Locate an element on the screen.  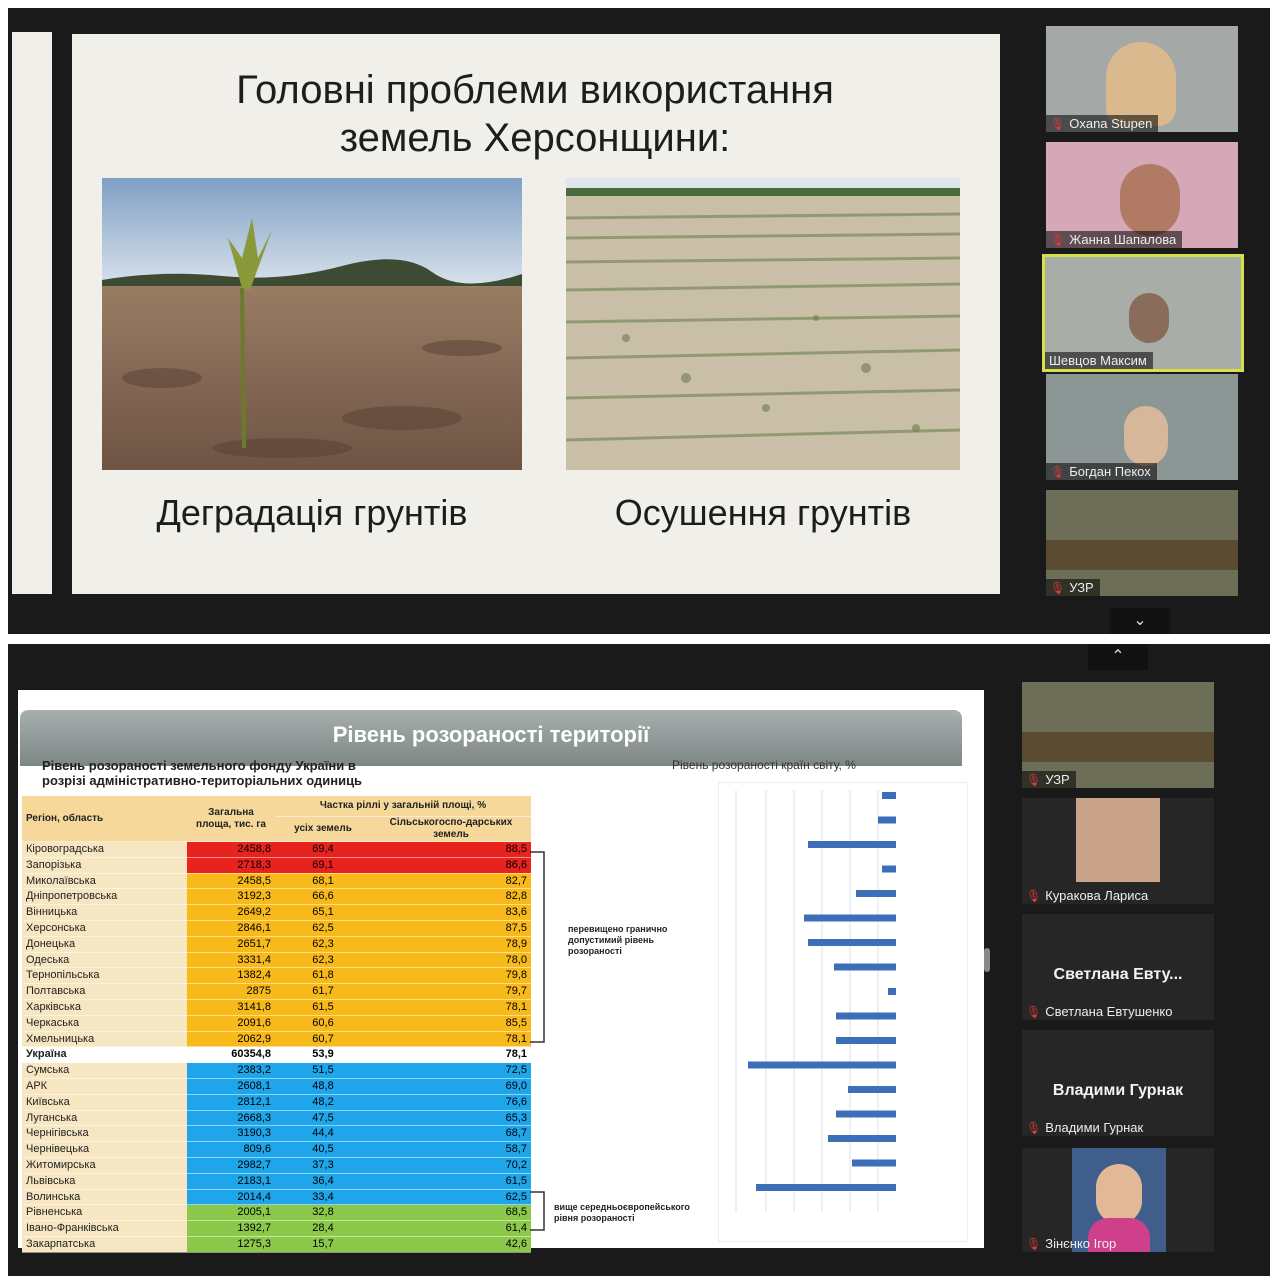
participant-name: 🎙 Oxana Stupen is located at coordinates (1102, 123).